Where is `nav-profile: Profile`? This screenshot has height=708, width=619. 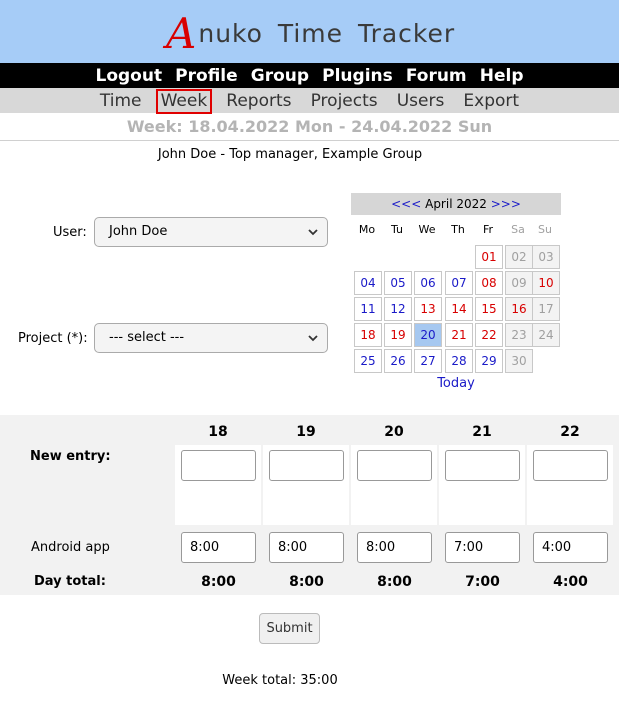
nav-profile: Profile is located at coordinates (206, 76).